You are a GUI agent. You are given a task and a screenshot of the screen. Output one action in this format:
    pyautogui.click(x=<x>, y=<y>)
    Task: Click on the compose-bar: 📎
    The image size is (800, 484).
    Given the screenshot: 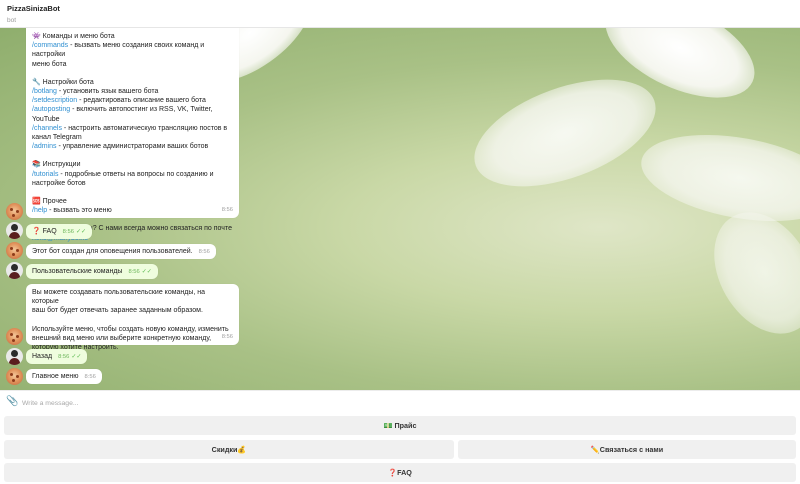 What is the action you would take?
    pyautogui.click(x=400, y=402)
    